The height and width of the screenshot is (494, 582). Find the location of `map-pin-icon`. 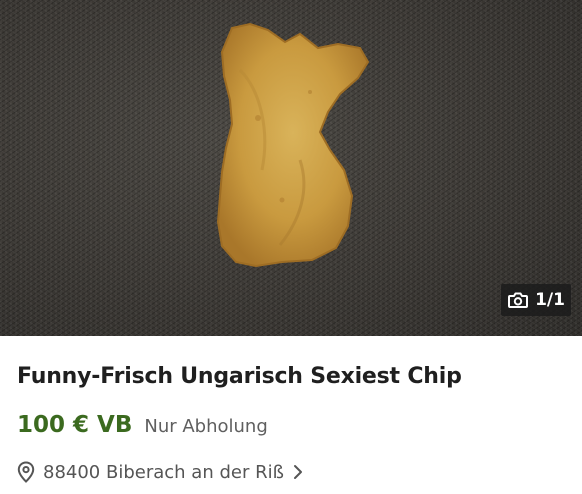

map-pin-icon is located at coordinates (26, 472).